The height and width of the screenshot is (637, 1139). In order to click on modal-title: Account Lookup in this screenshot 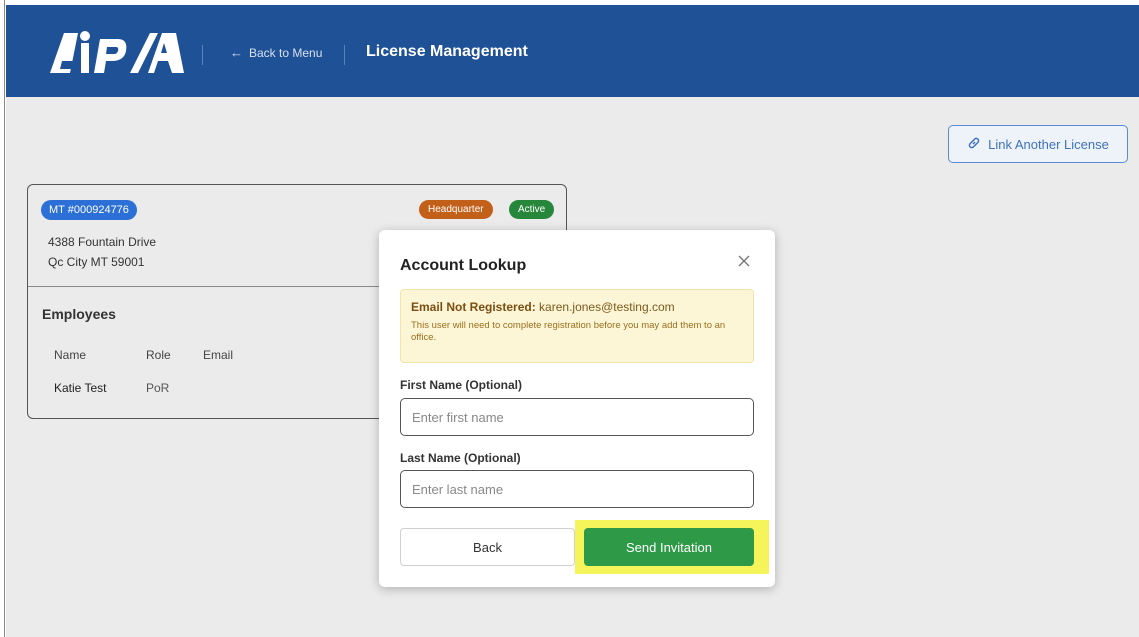, I will do `click(463, 265)`.